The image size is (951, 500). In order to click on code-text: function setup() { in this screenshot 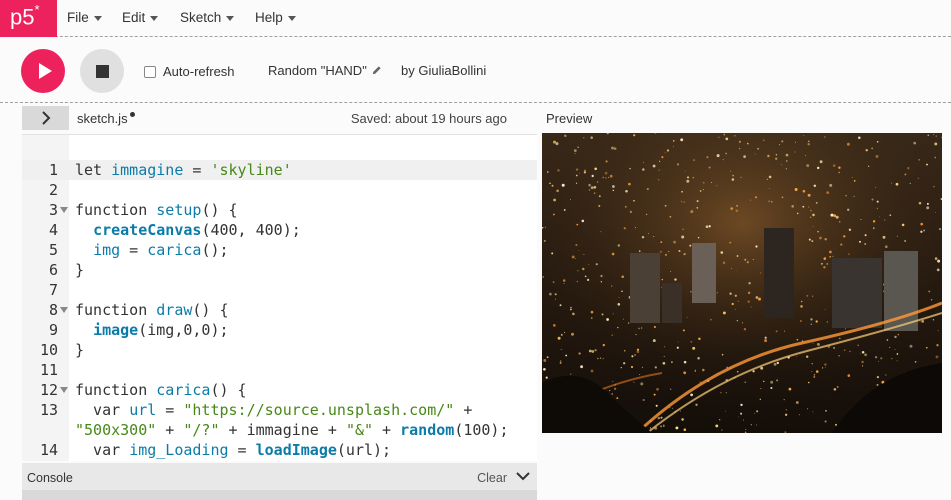, I will do `click(156, 210)`.